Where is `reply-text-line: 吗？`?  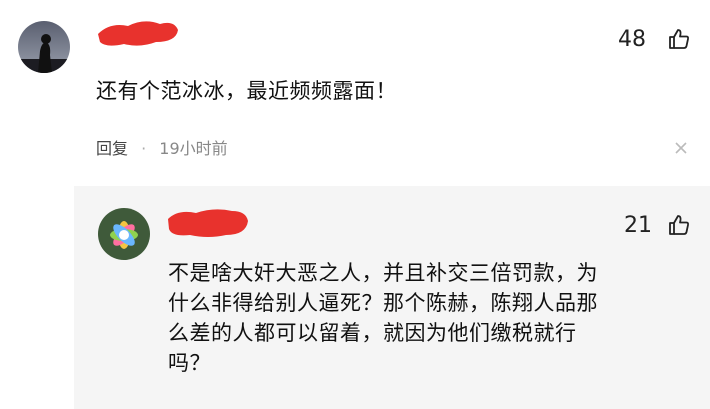
reply-text-line: 吗？ is located at coordinates (189, 363).